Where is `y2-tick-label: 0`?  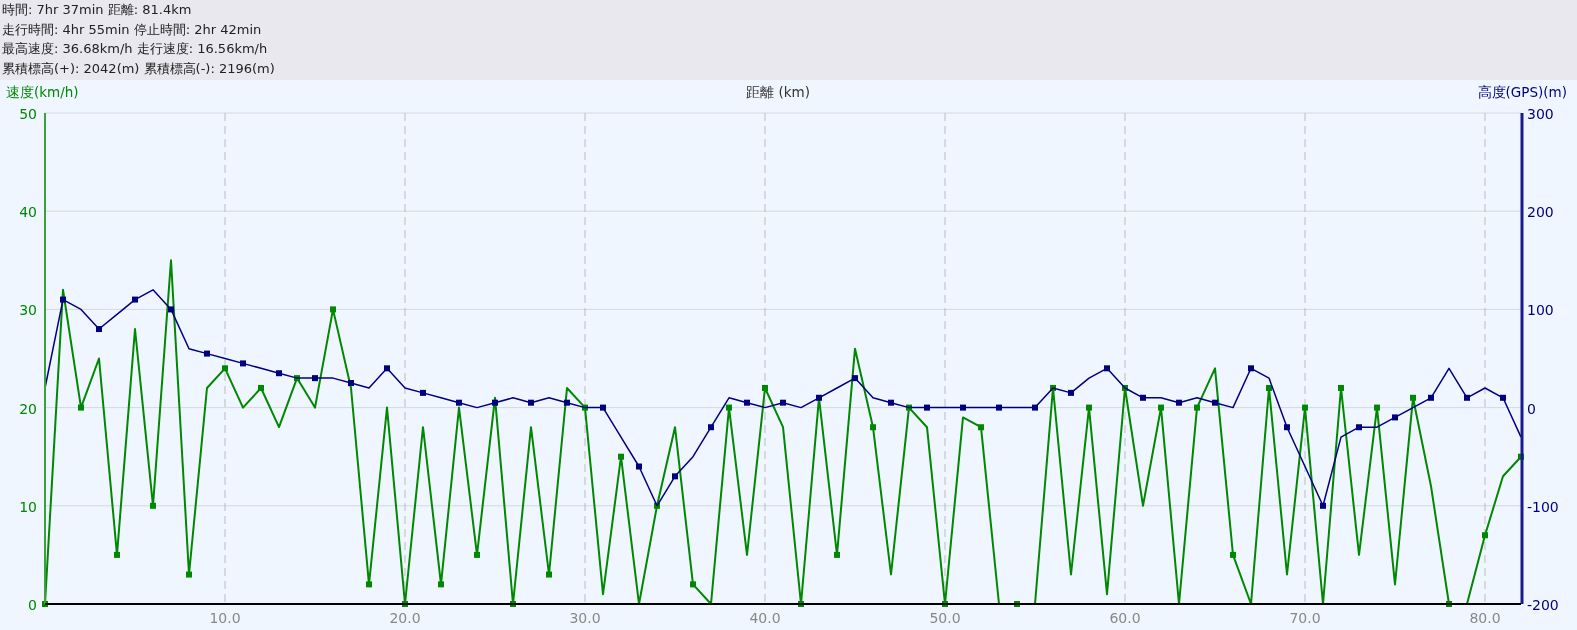
y2-tick-label: 0 is located at coordinates (1531, 408).